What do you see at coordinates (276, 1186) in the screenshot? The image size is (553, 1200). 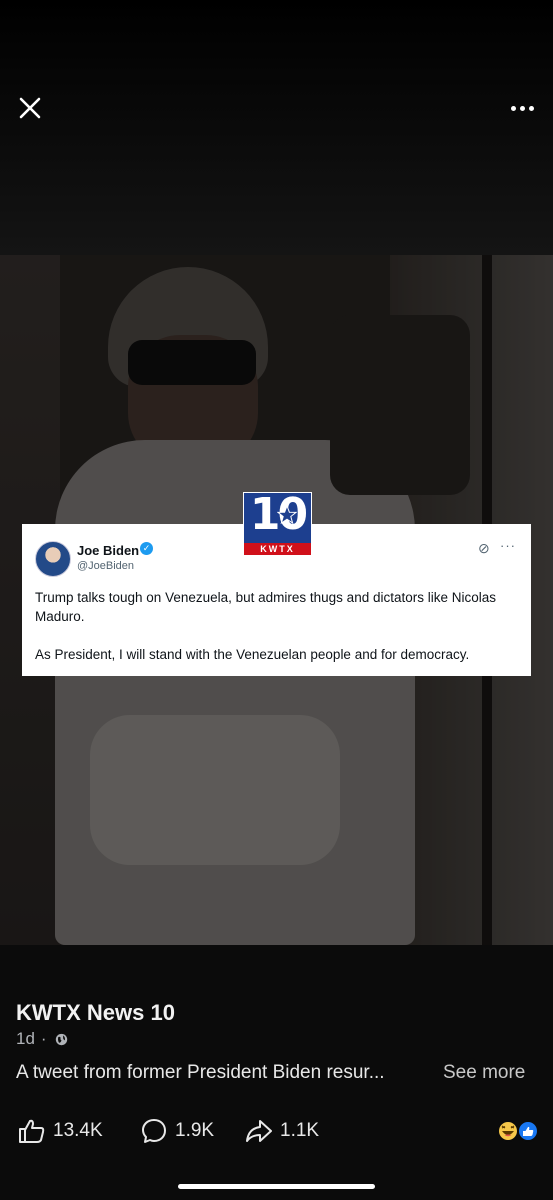 I see `home-indicator` at bounding box center [276, 1186].